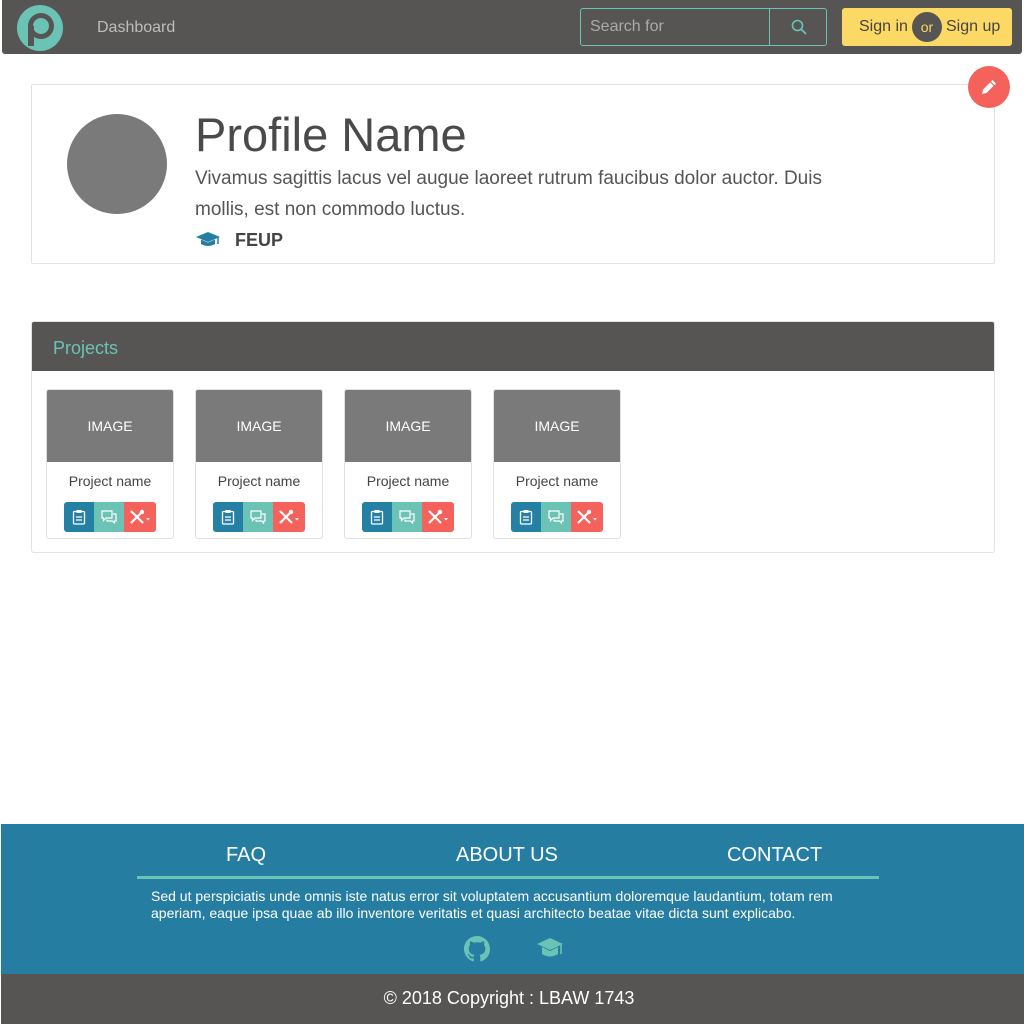  Describe the element at coordinates (513, 346) in the screenshot. I see `projects-header: Projects` at that location.